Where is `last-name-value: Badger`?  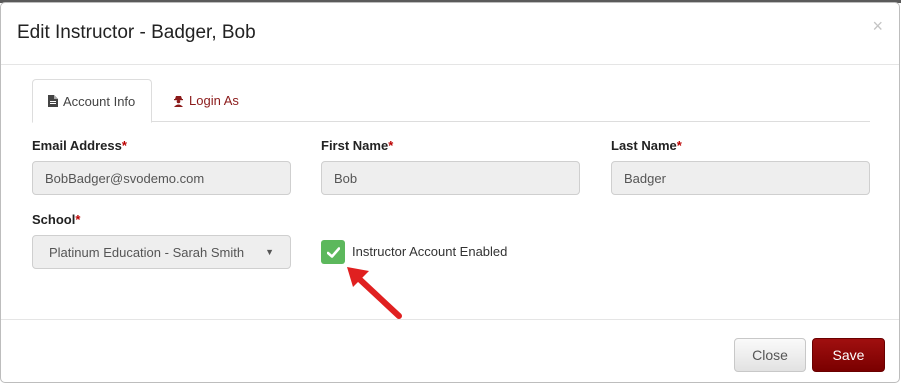
last-name-value: Badger is located at coordinates (645, 178).